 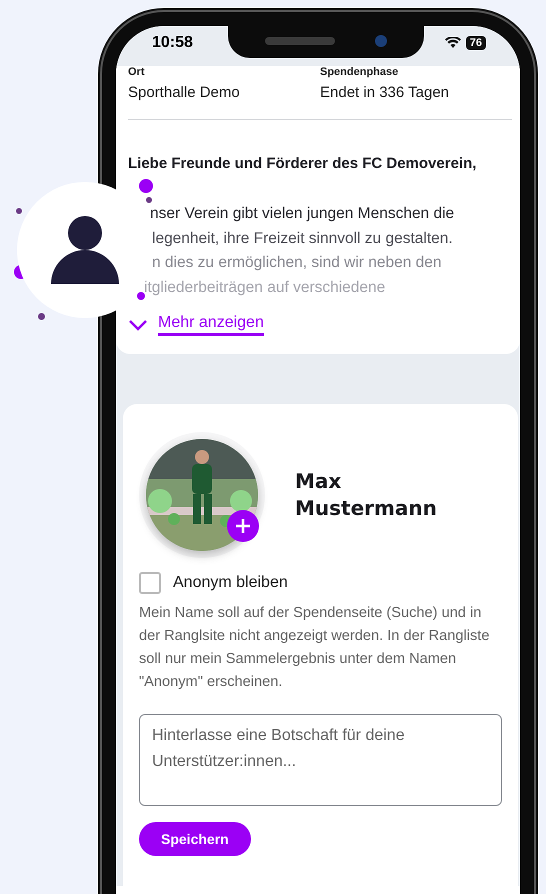 I want to click on anonymous-description: Mein Name soll auf der Spendenseite (Suche) und in der Ranglsite nicht angezeigt werden. In der Rangliste soll nur mein Sammelergebnis unter dem Namen "Anonym" erscheinen., so click(x=314, y=648).